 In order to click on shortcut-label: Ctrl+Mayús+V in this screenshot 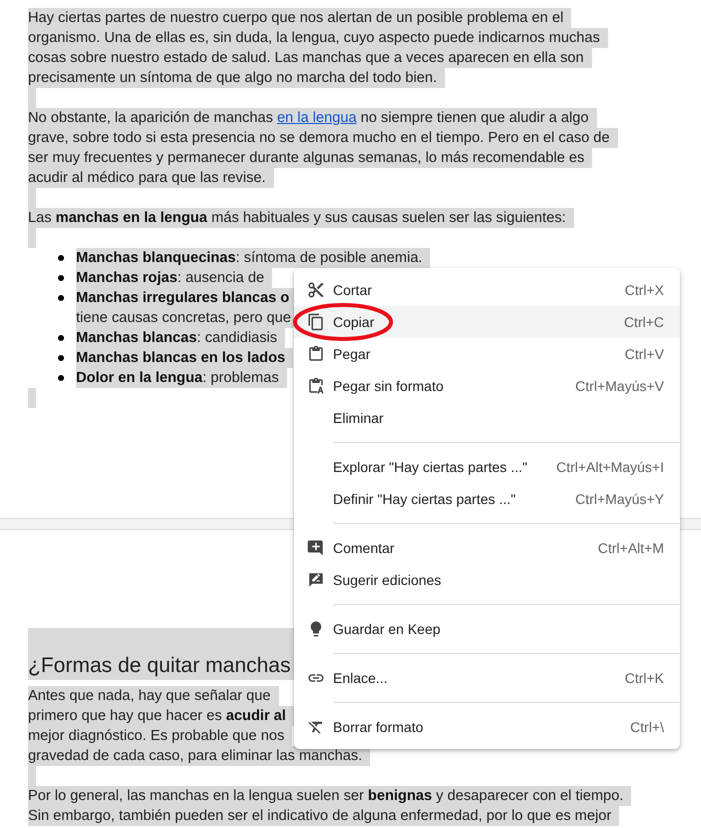, I will do `click(619, 386)`.